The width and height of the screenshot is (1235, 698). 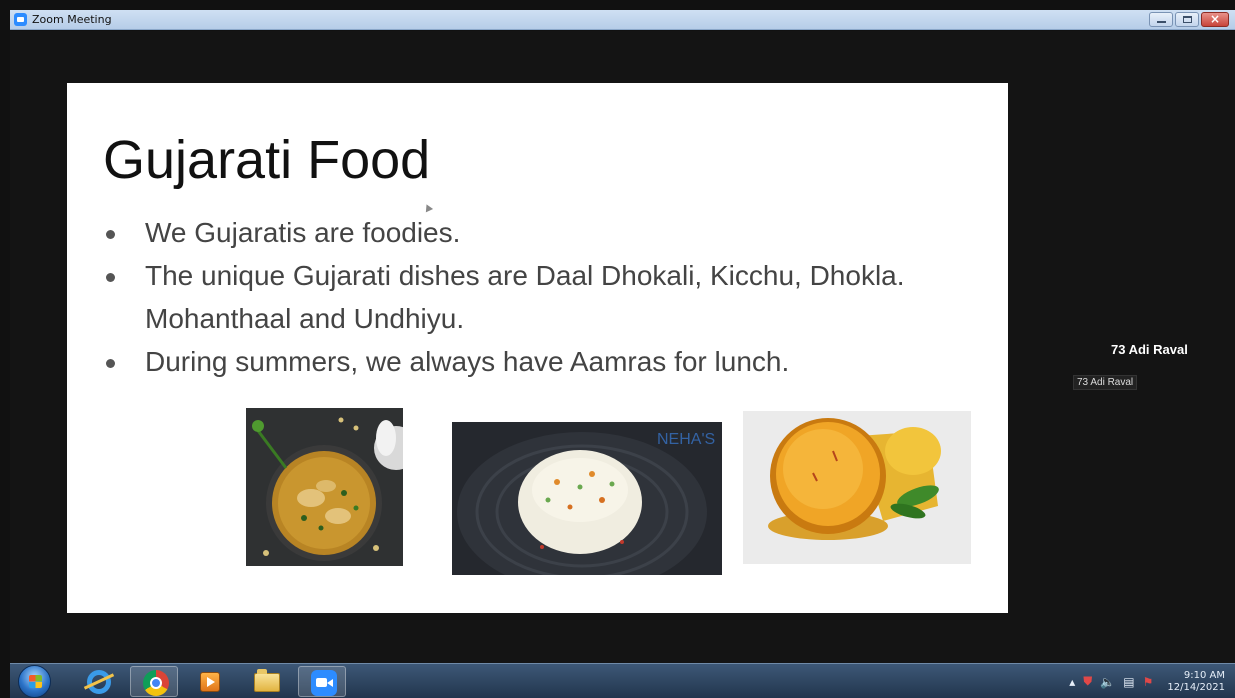 I want to click on taskbar-file-explorer, so click(x=266, y=681).